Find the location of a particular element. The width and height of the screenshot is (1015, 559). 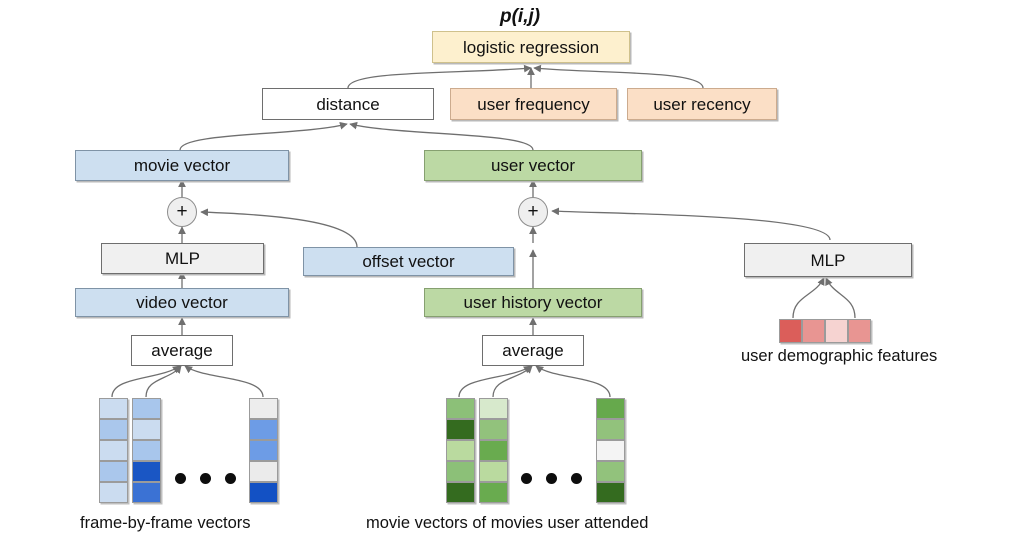

node-mlp-right: MLP is located at coordinates (828, 260).